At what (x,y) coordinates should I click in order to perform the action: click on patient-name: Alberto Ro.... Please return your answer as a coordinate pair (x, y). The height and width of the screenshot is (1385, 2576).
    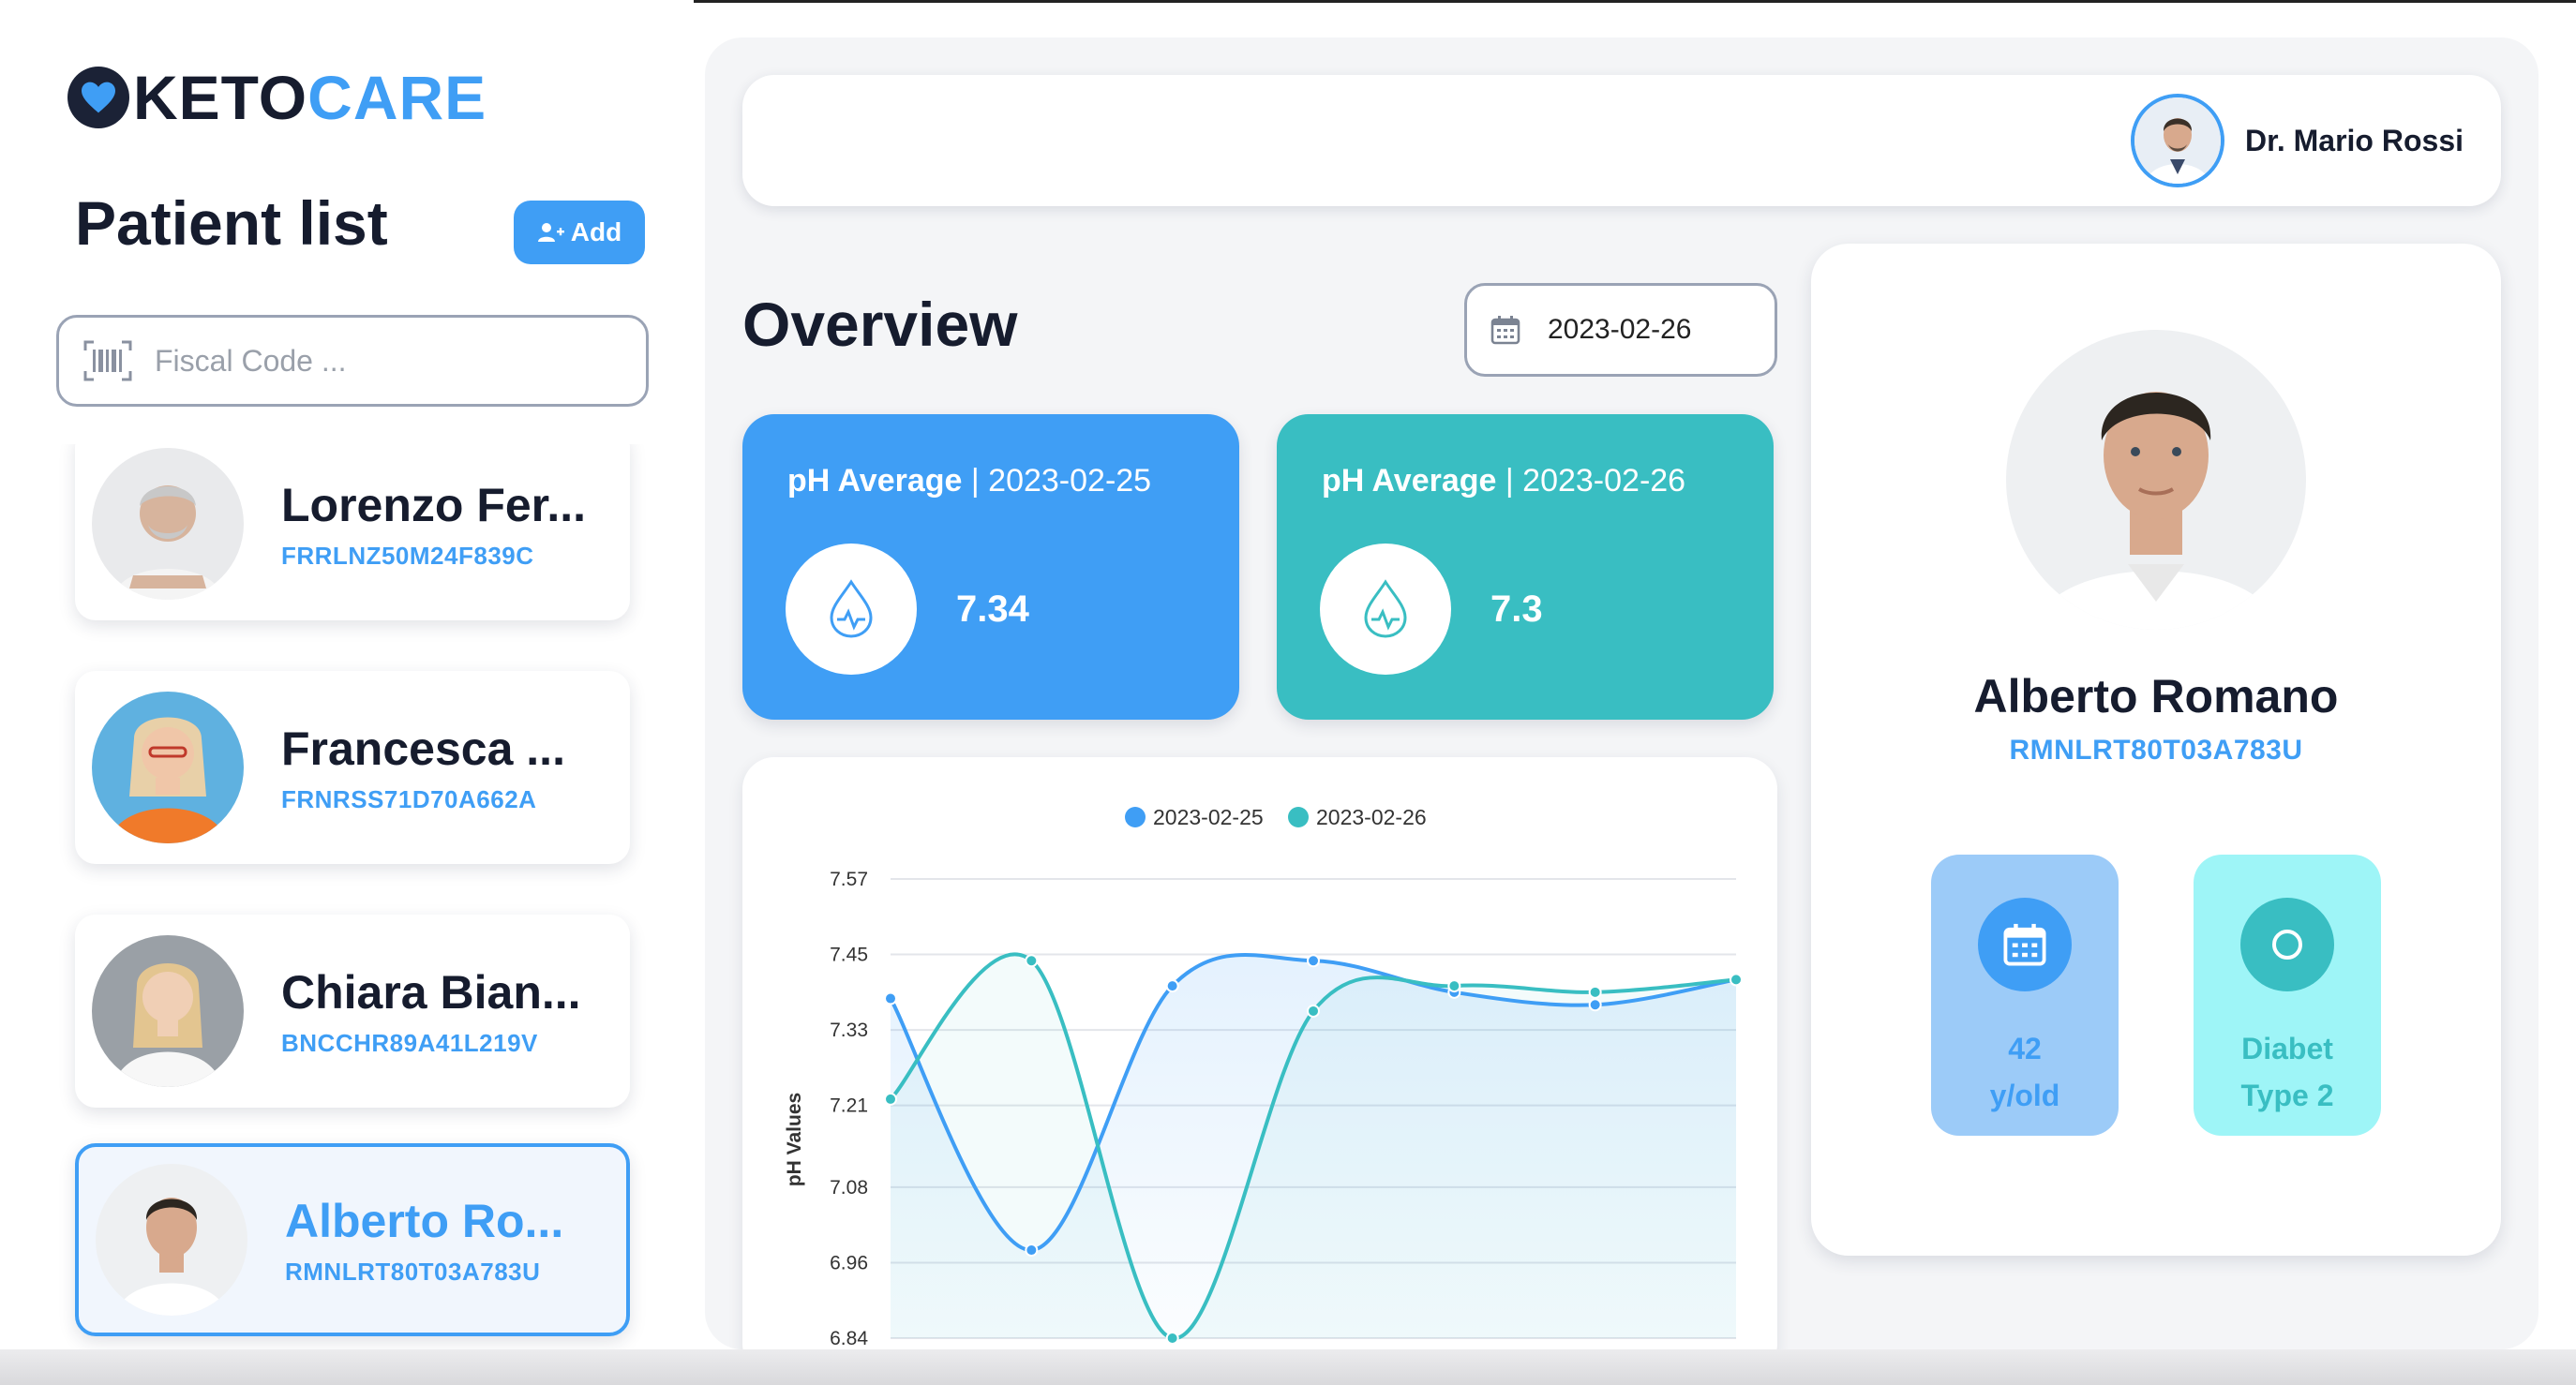
    Looking at the image, I should click on (425, 1220).